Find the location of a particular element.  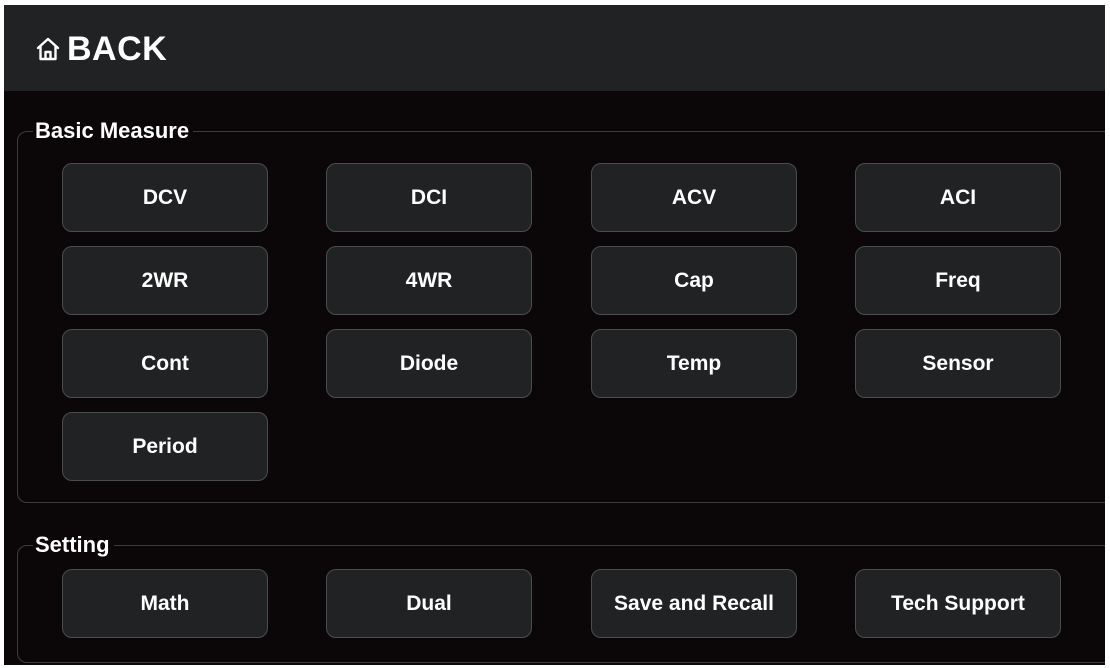

setting-title: Setting is located at coordinates (73, 545).